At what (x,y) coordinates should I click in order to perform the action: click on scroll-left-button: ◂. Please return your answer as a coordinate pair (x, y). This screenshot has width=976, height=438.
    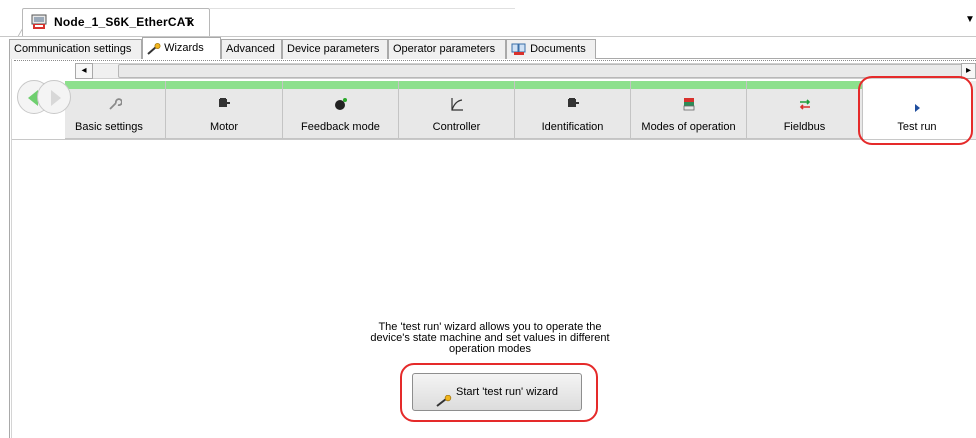
    Looking at the image, I should click on (84, 71).